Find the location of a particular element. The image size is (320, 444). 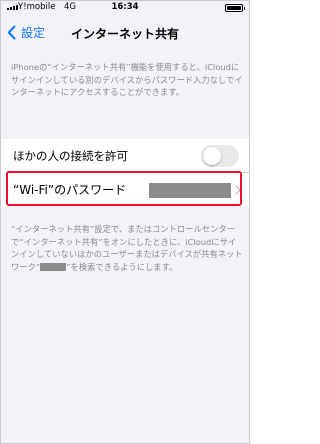

page-title: インターネット共有 is located at coordinates (124, 34).